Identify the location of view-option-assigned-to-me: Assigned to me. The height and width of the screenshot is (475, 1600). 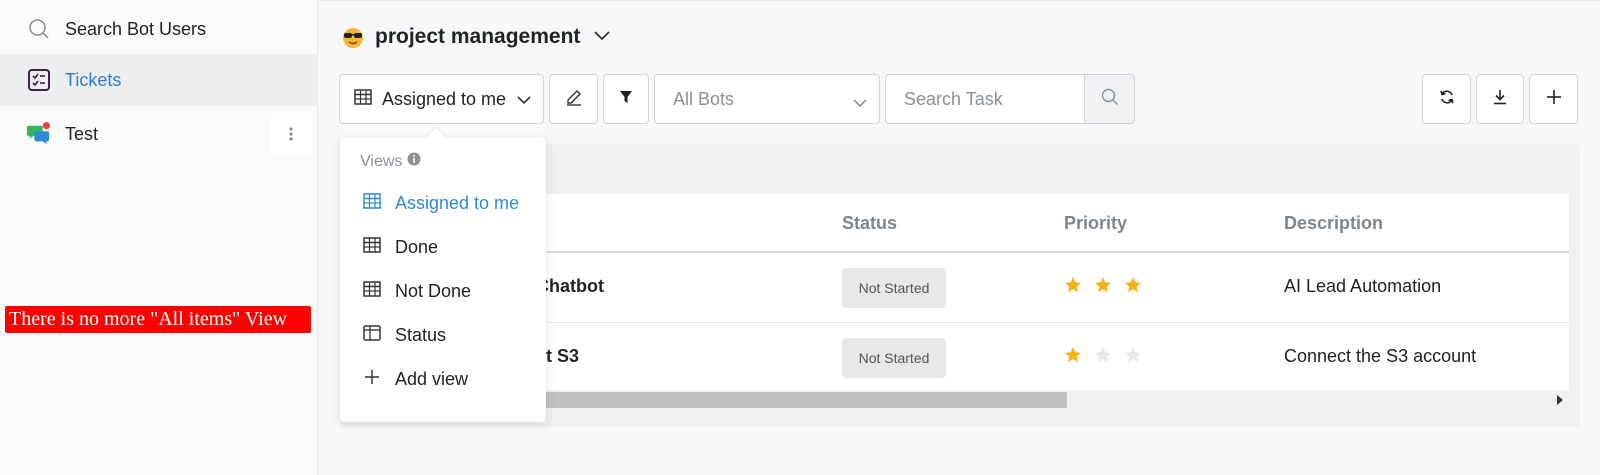
(441, 203).